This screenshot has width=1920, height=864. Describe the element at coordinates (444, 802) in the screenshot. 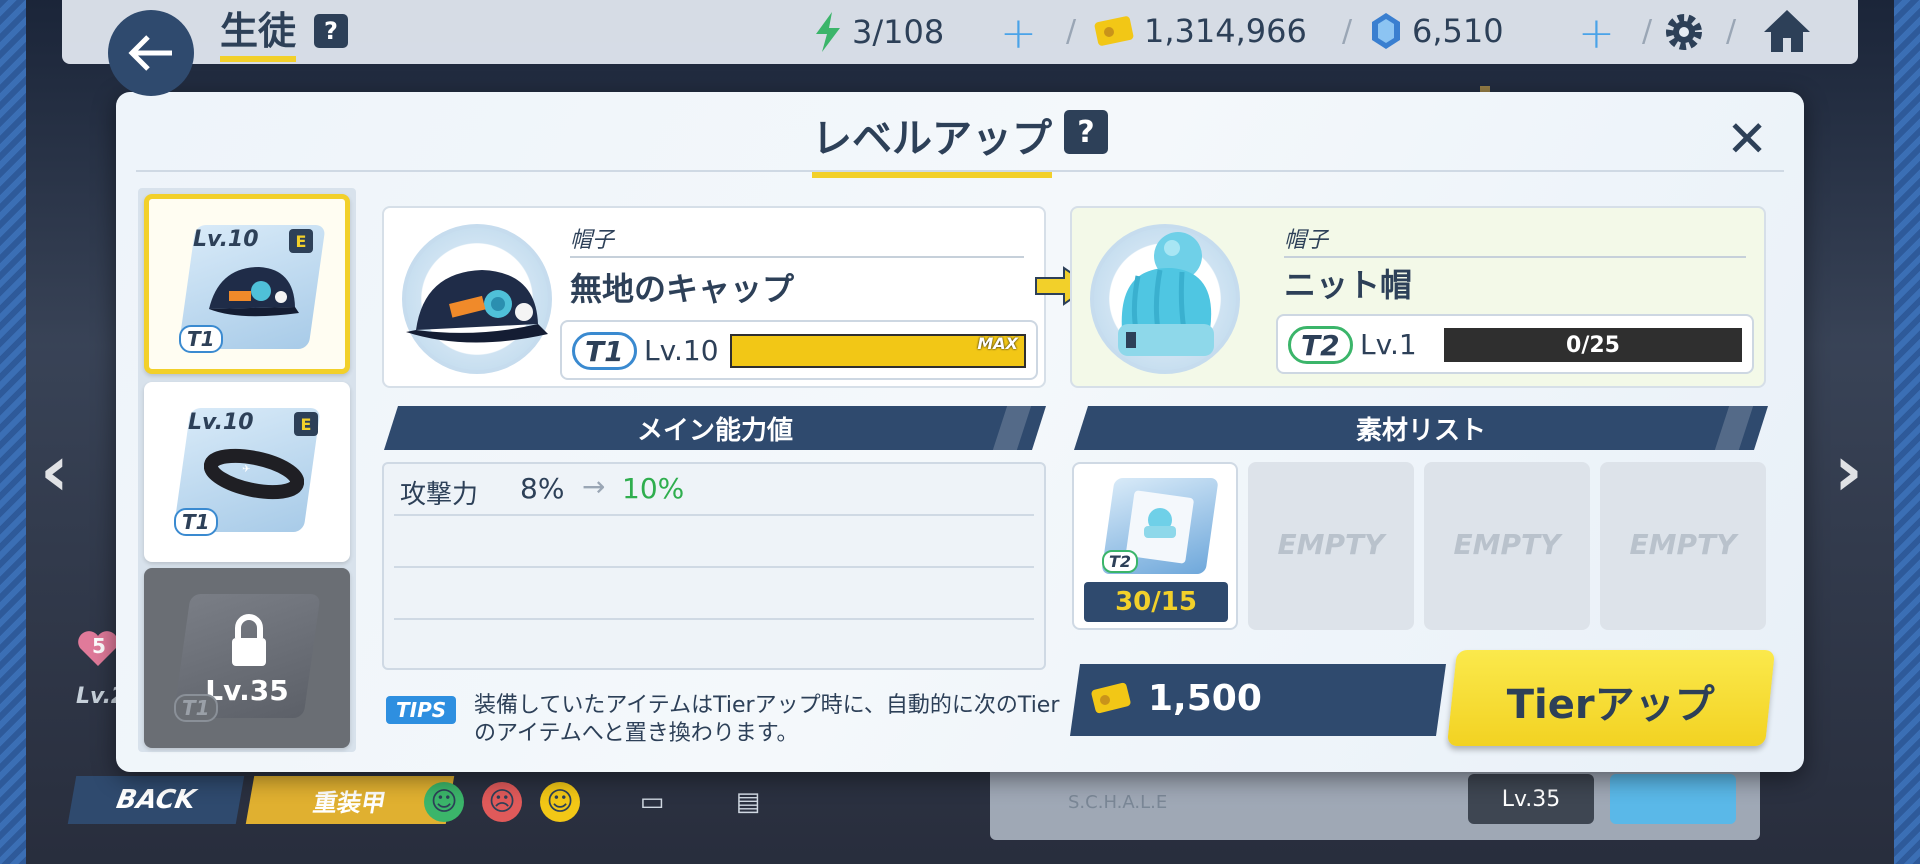

I see `happy-face-icon: ☺` at that location.